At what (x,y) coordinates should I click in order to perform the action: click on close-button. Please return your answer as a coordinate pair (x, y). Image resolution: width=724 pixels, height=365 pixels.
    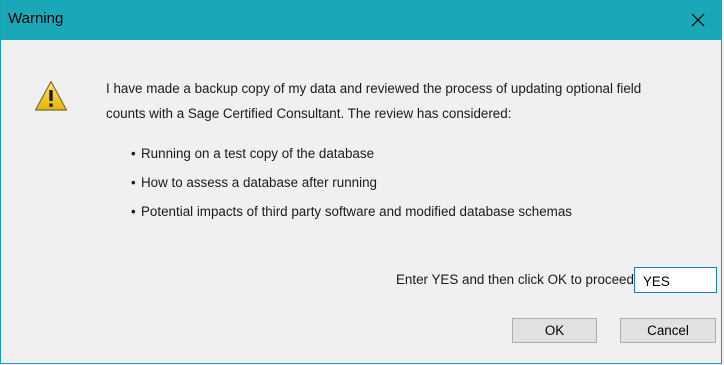
    Looking at the image, I should click on (698, 20).